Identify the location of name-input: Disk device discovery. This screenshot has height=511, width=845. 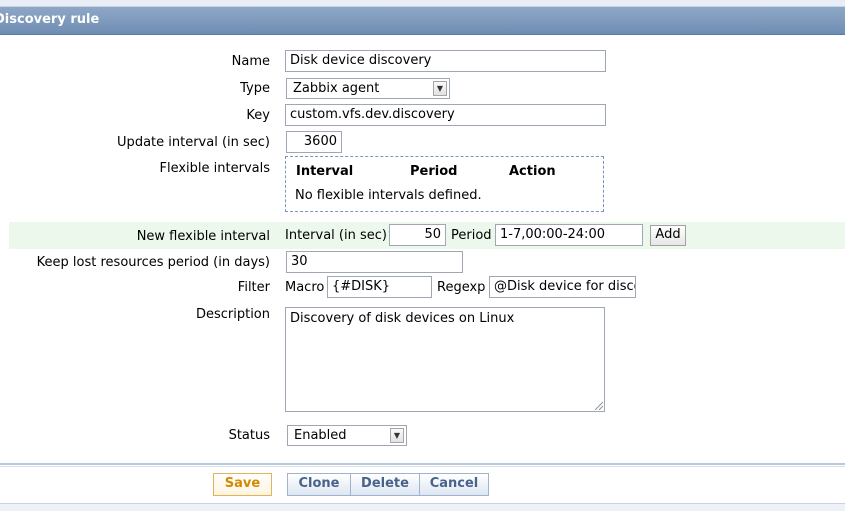
(445, 61).